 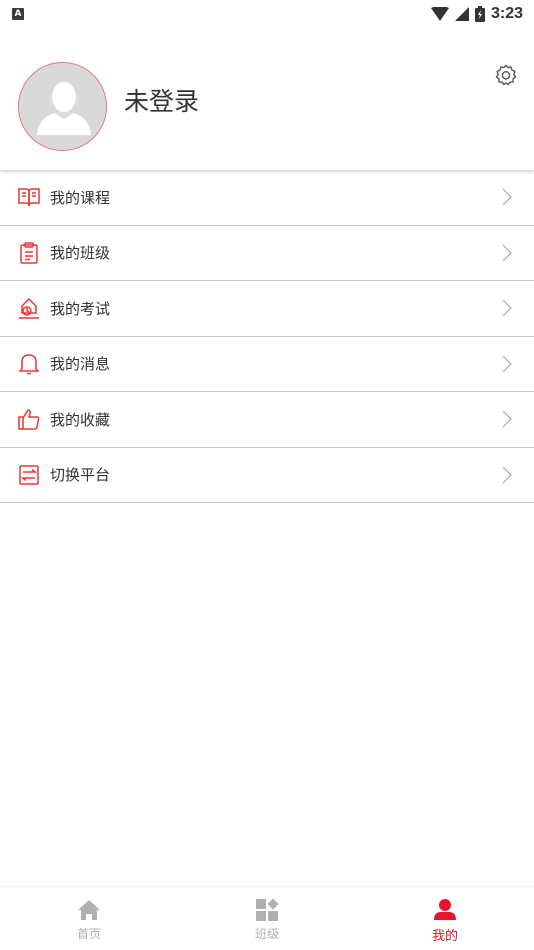 What do you see at coordinates (266, 934) in the screenshot?
I see `nav-item-label: 班级` at bounding box center [266, 934].